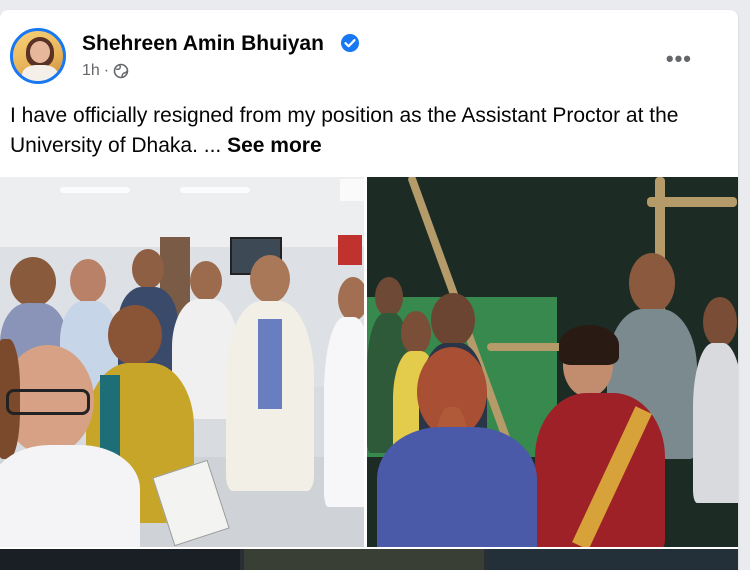 The height and width of the screenshot is (570, 750). What do you see at coordinates (40, 73) in the screenshot?
I see `avatar-body` at bounding box center [40, 73].